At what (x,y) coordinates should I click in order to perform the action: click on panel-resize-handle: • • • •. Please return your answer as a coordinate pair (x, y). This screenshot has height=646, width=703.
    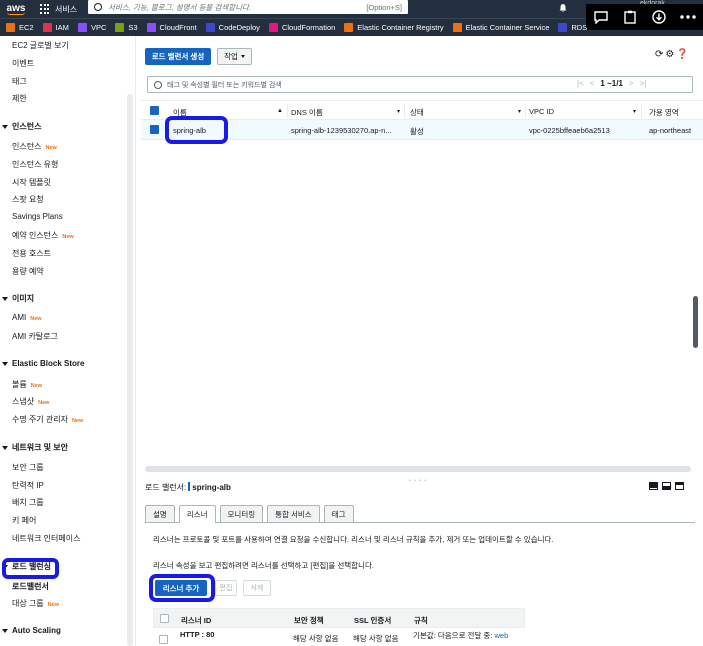
    Looking at the image, I should click on (418, 481).